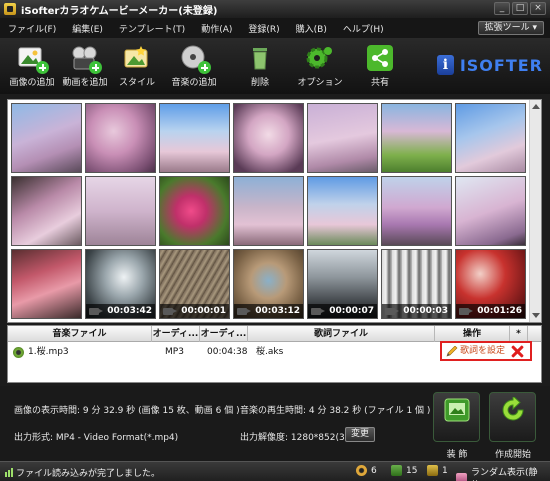 This screenshot has width=550, height=481. I want to click on audio-count: 6, so click(374, 470).